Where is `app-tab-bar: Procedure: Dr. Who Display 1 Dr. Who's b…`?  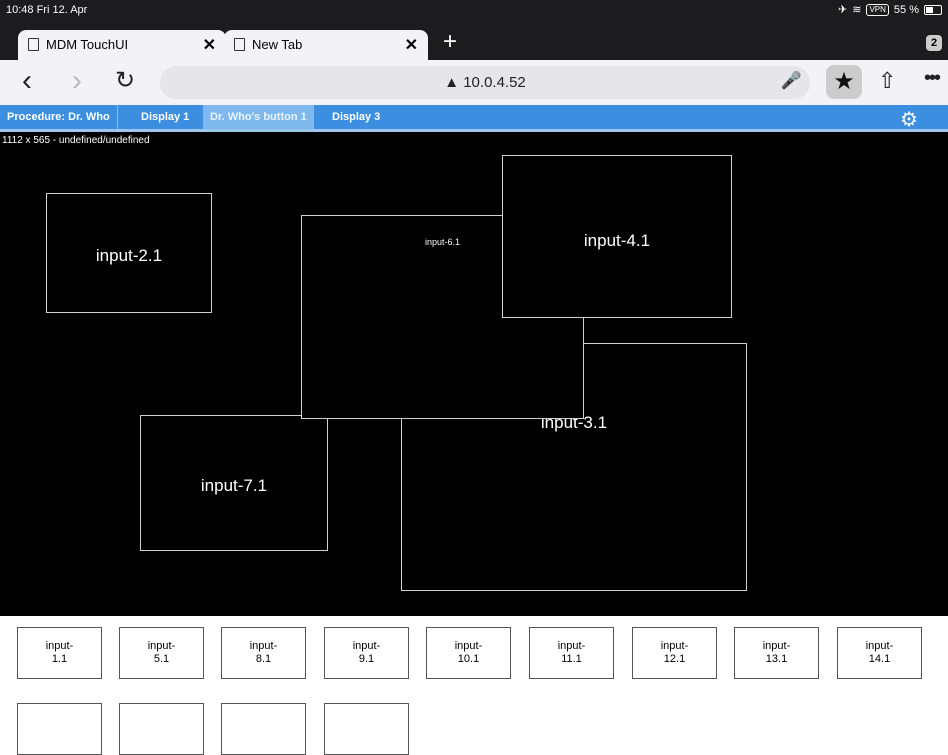
app-tab-bar: Procedure: Dr. Who Display 1 Dr. Who's b… is located at coordinates (474, 118).